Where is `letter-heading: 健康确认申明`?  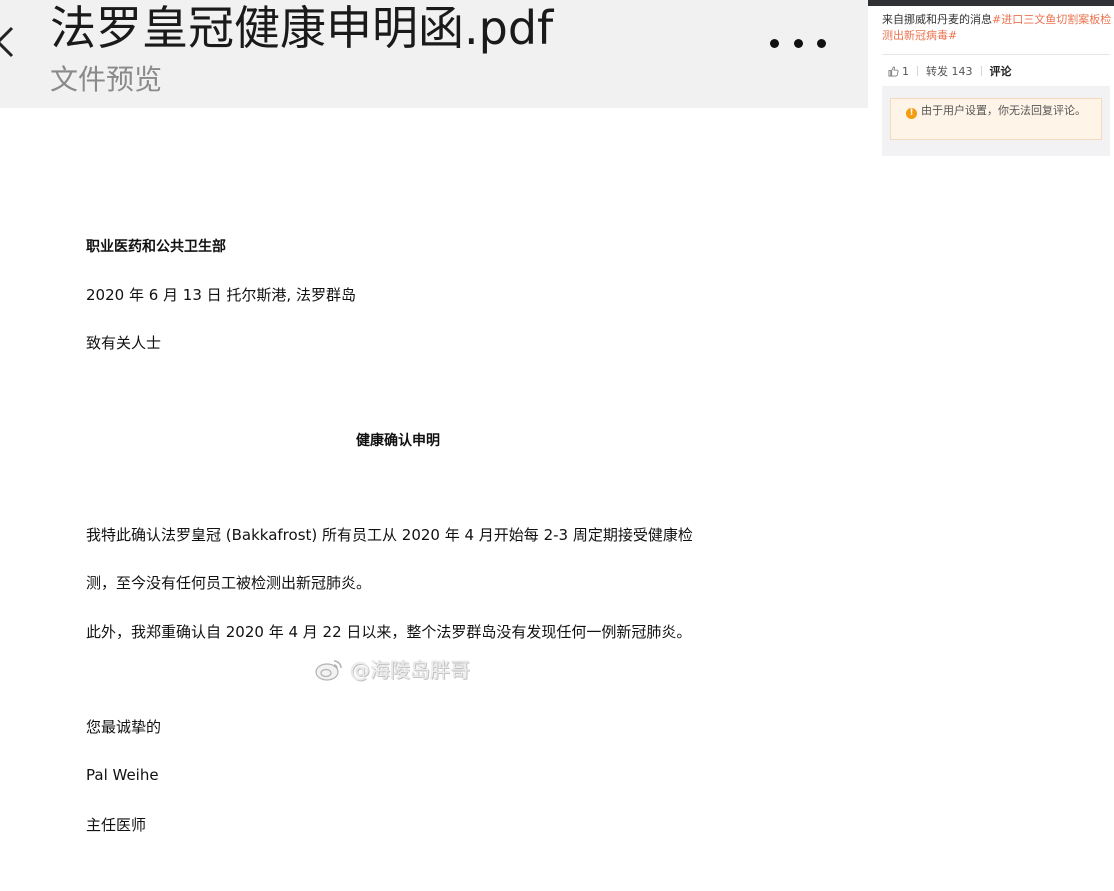
letter-heading: 健康确认申明 is located at coordinates (398, 441).